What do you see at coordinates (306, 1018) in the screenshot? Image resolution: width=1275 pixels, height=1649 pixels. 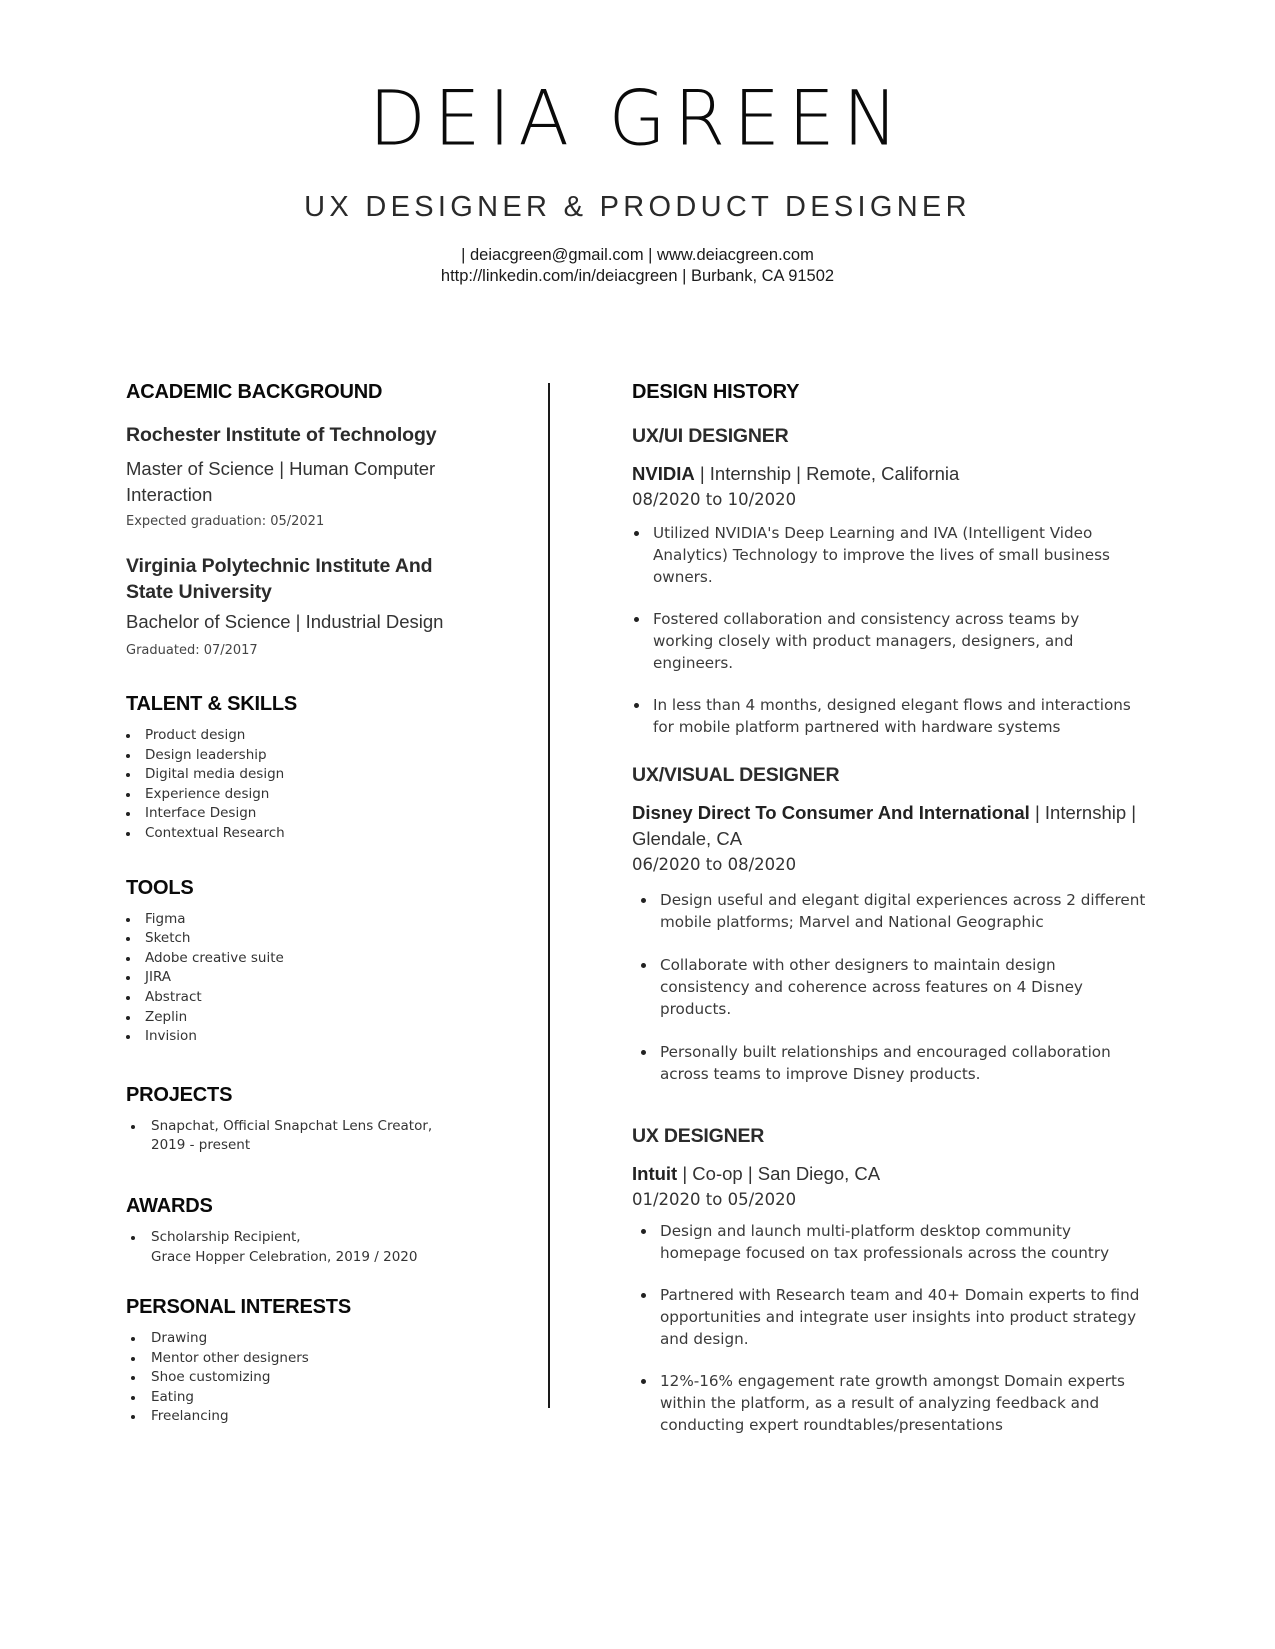 I see `list-item: Zeplin` at bounding box center [306, 1018].